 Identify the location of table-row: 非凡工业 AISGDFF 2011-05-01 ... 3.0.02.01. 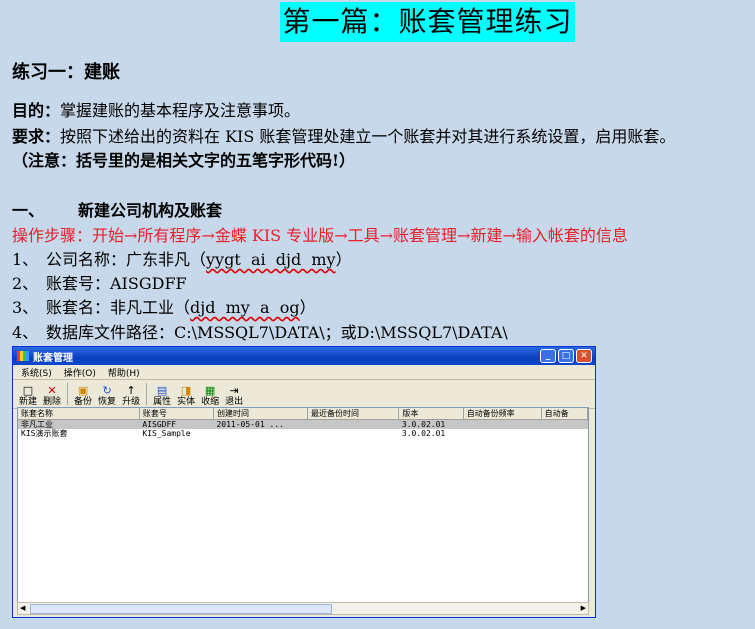
(303, 424).